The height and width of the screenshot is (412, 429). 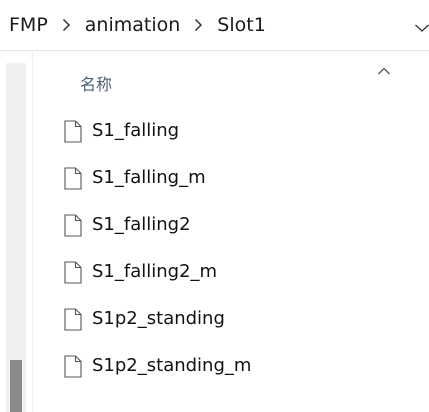 What do you see at coordinates (231, 273) in the screenshot?
I see `list-item: S1_falling2_m` at bounding box center [231, 273].